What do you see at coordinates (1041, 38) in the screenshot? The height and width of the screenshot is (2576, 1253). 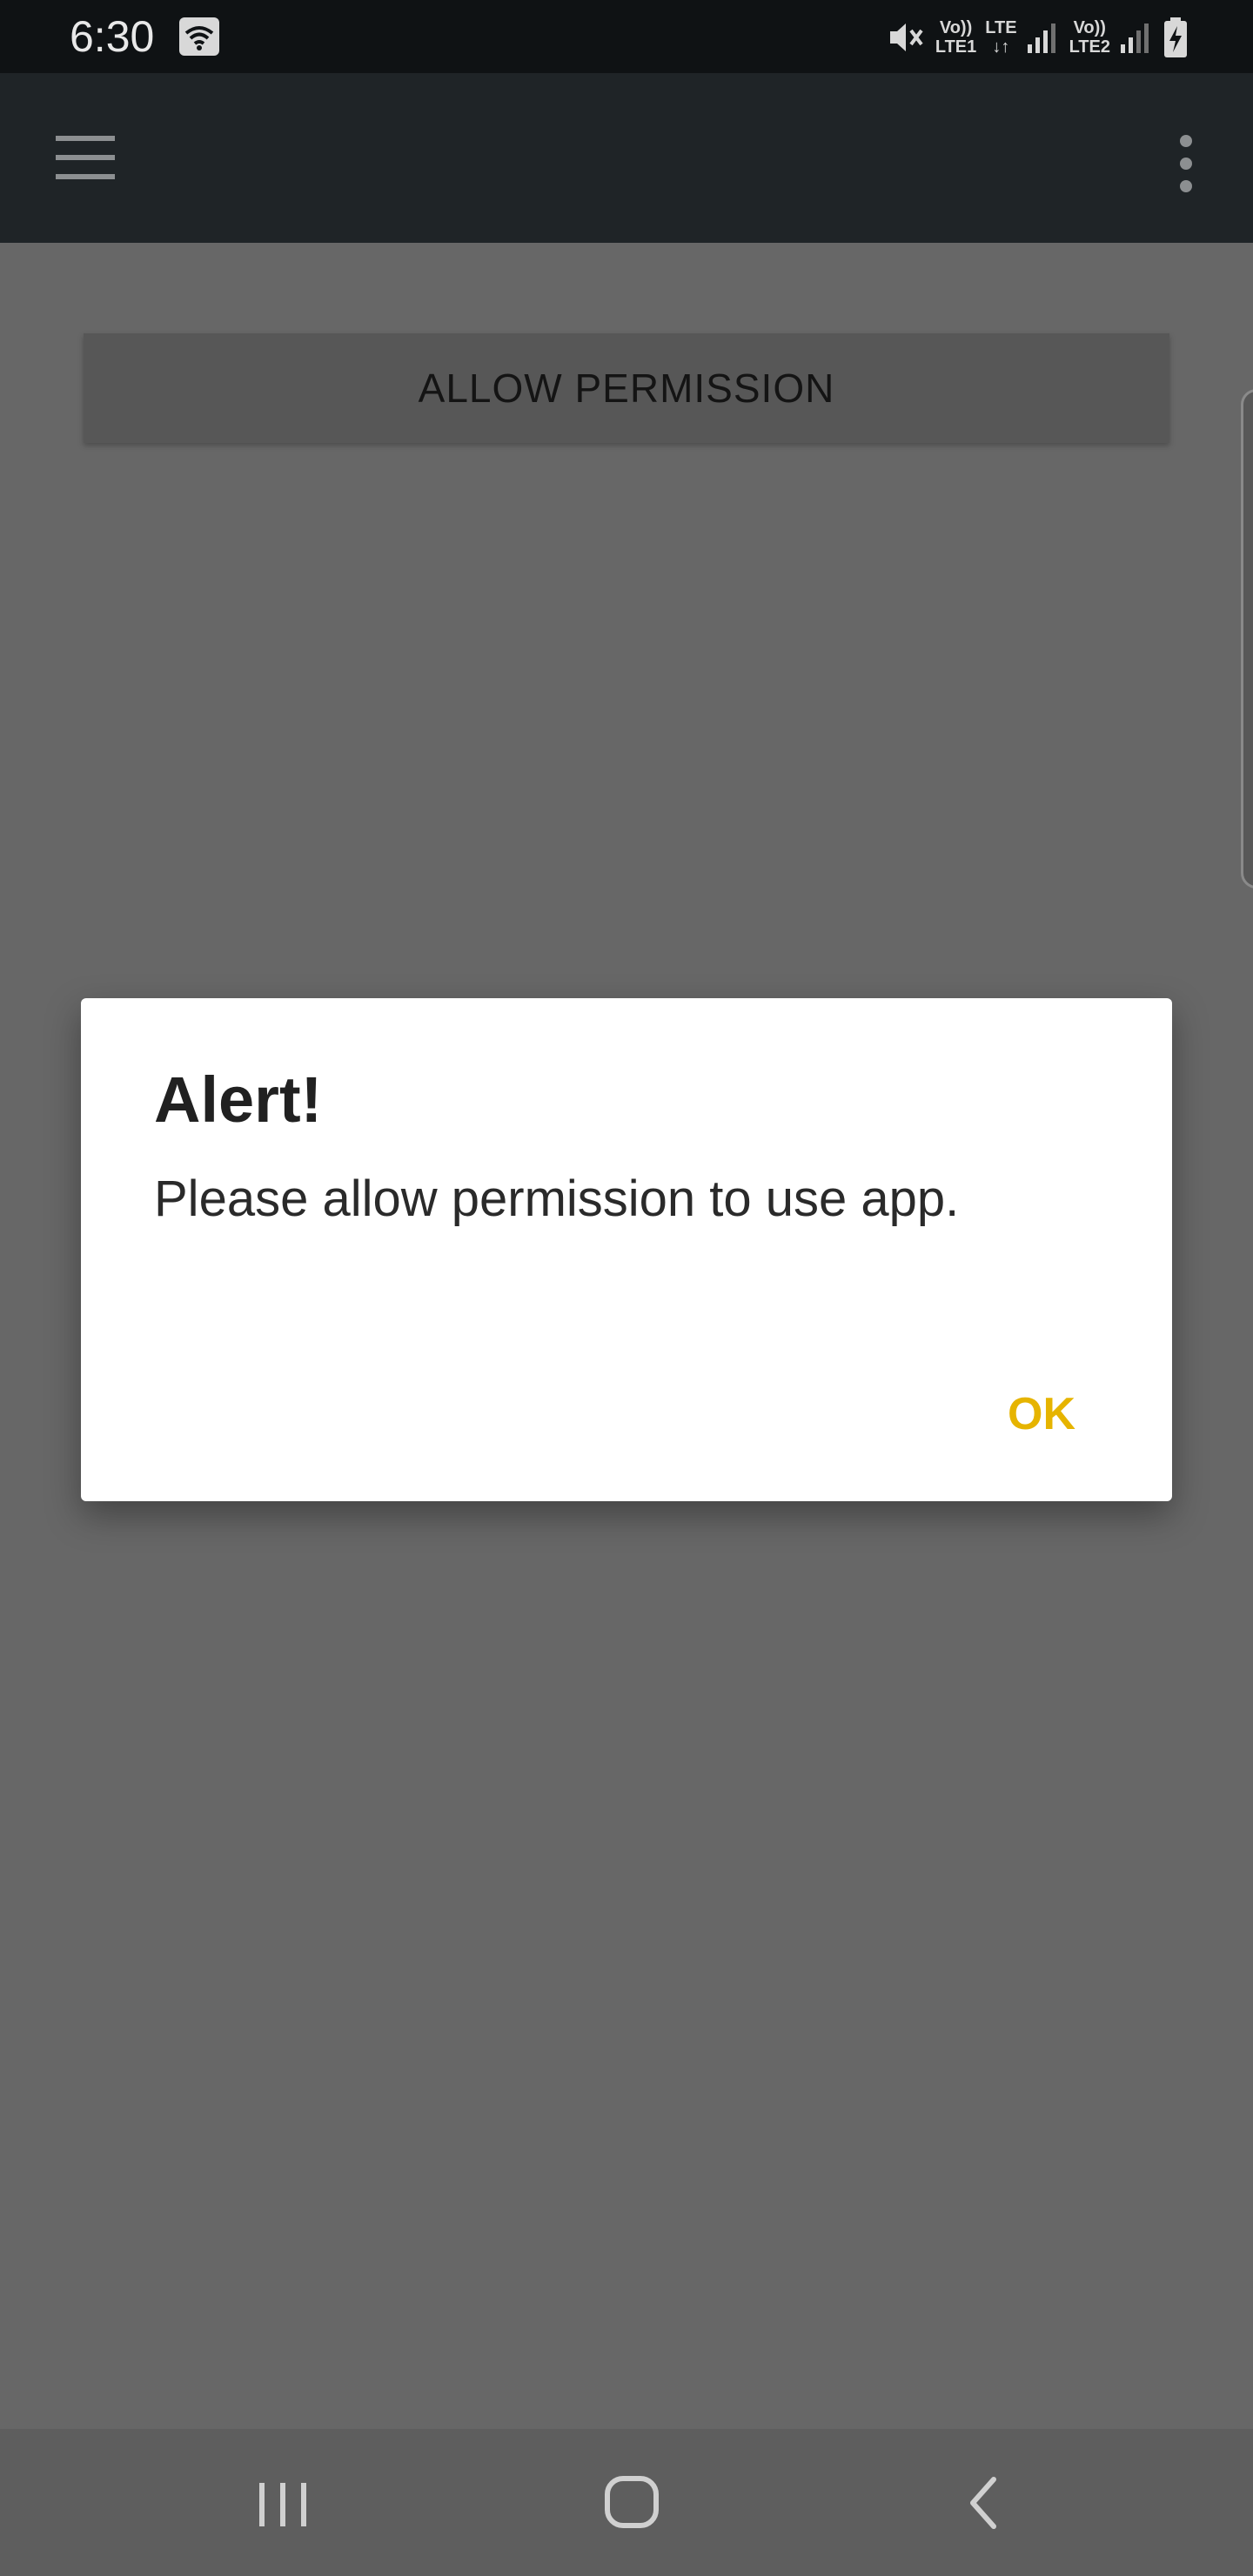 I see `signal-icon-sim1` at bounding box center [1041, 38].